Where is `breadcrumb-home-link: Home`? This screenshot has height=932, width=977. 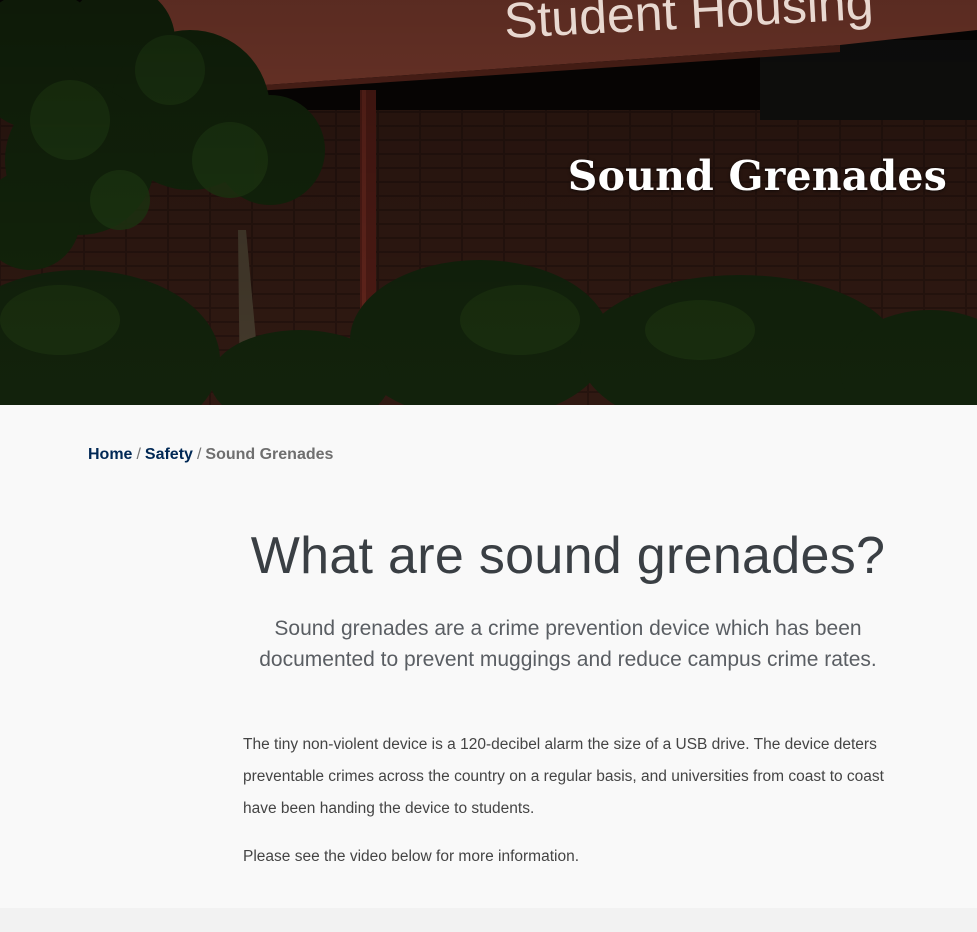 breadcrumb-home-link: Home is located at coordinates (110, 454).